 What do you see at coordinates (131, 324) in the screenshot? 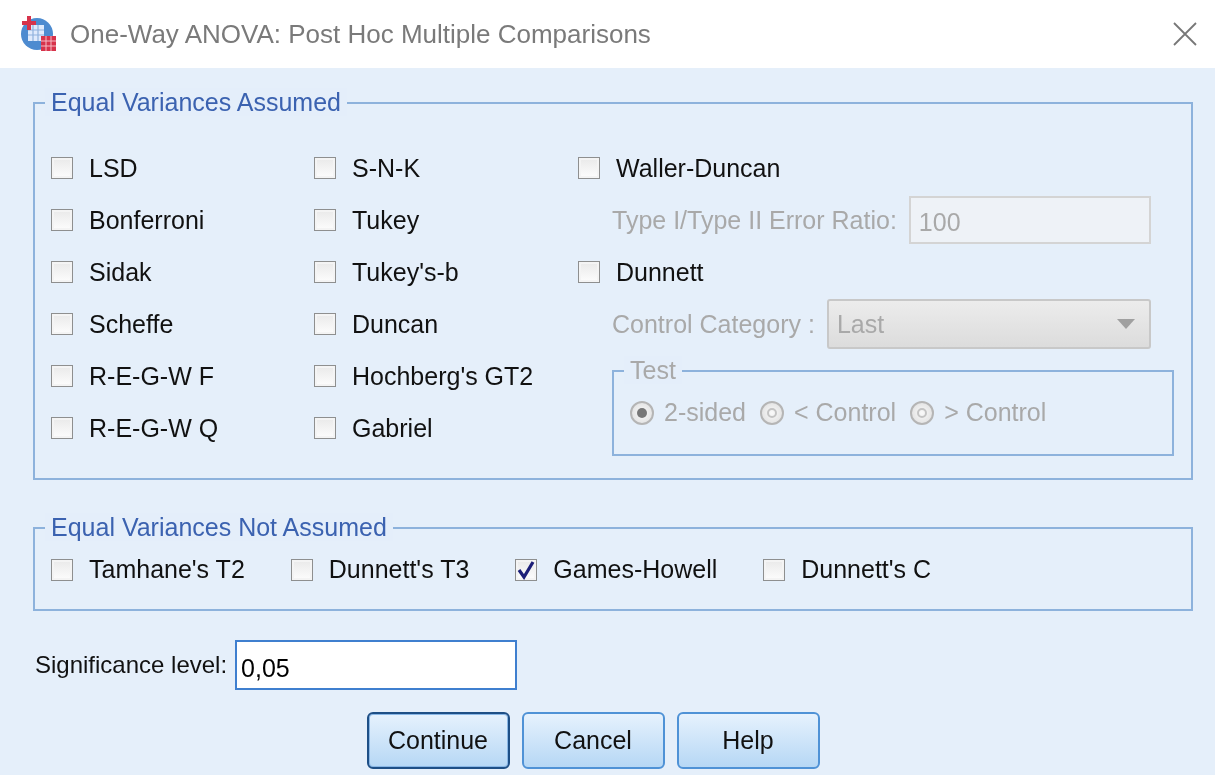
I see `checkbox-label: Scheffe` at bounding box center [131, 324].